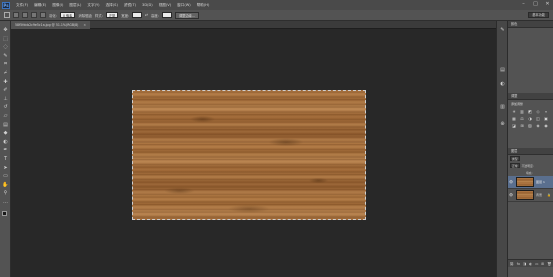 The image size is (553, 277). What do you see at coordinates (5, 159) in the screenshot?
I see `type-tool-icon: T` at bounding box center [5, 159].